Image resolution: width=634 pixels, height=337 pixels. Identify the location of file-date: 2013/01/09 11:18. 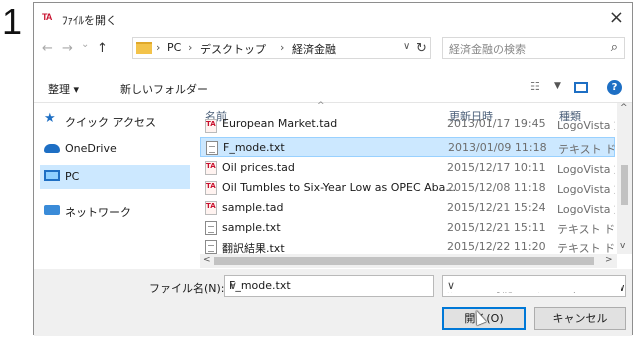
(497, 147).